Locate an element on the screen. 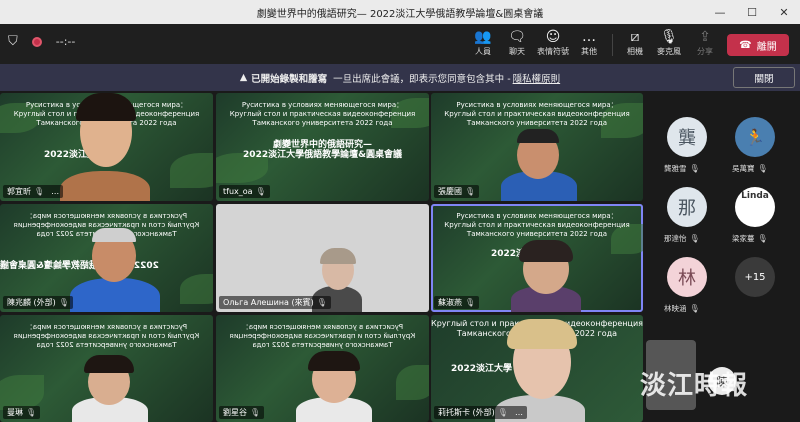 The width and height of the screenshot is (800, 422). watermark-text: 淡江時報 is located at coordinates (694, 386).